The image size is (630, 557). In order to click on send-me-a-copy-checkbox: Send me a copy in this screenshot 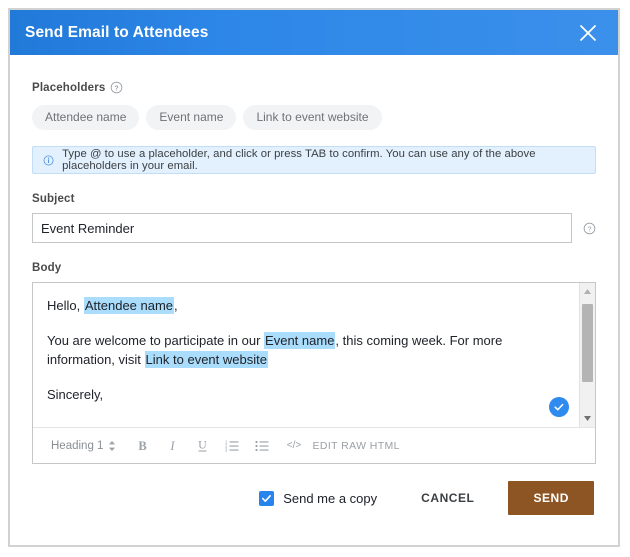, I will do `click(318, 498)`.